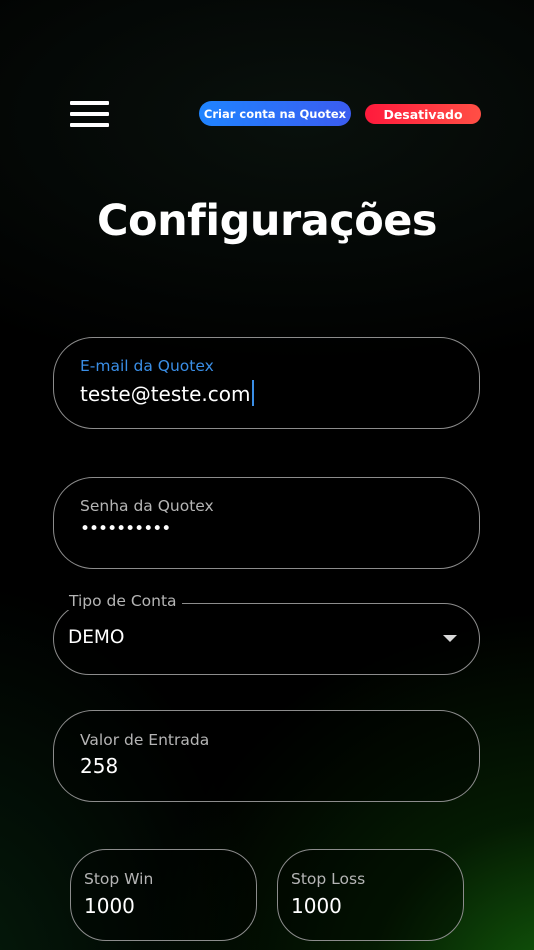 The height and width of the screenshot is (950, 534). What do you see at coordinates (266, 383) in the screenshot?
I see `email-field: E-mail da Quotex teste@teste.com` at bounding box center [266, 383].